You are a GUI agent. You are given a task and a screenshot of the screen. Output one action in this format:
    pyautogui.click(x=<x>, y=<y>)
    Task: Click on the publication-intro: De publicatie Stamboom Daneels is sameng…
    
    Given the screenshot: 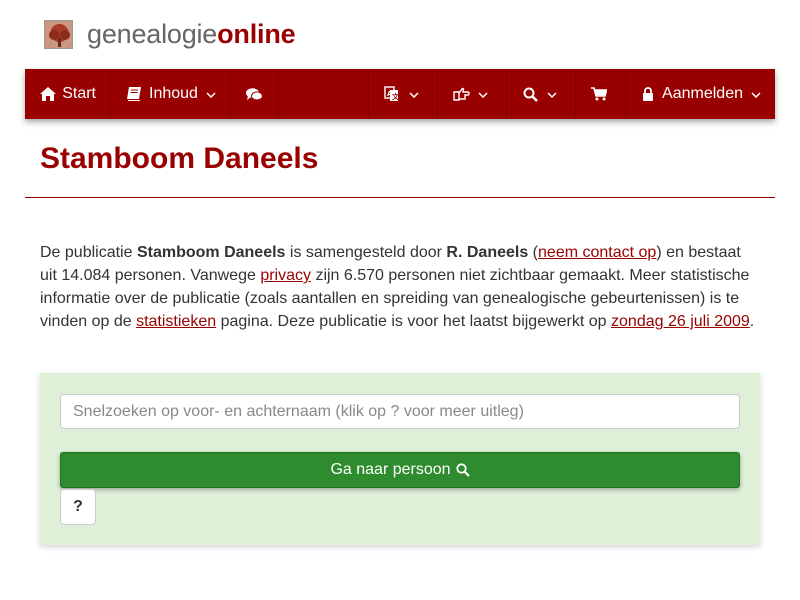 What is the action you would take?
    pyautogui.click(x=400, y=287)
    